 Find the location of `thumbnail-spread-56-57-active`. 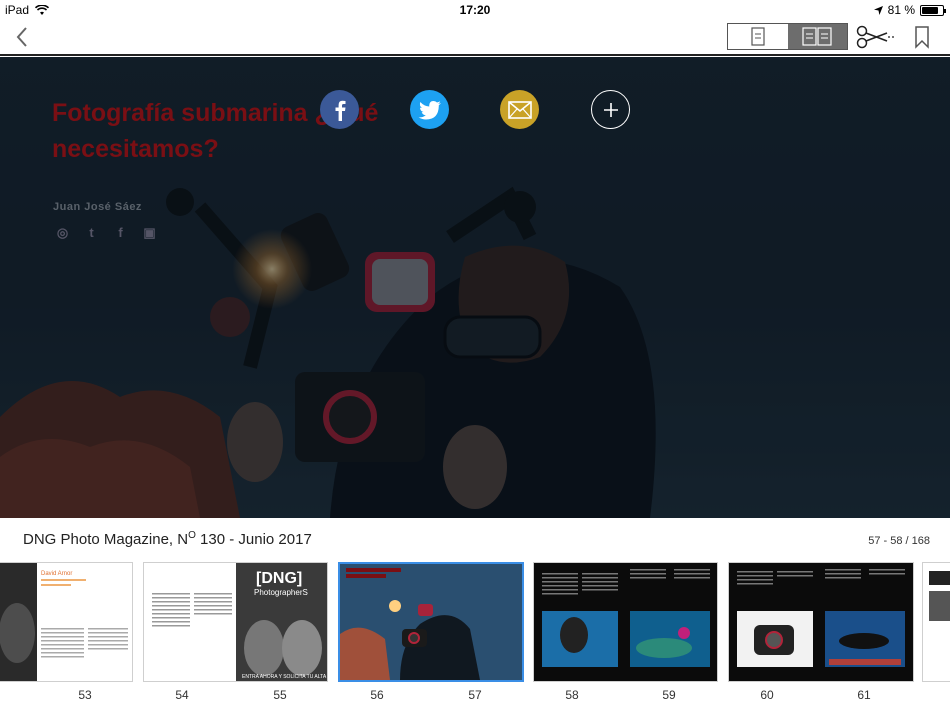

thumbnail-spread-56-57-active is located at coordinates (431, 622).